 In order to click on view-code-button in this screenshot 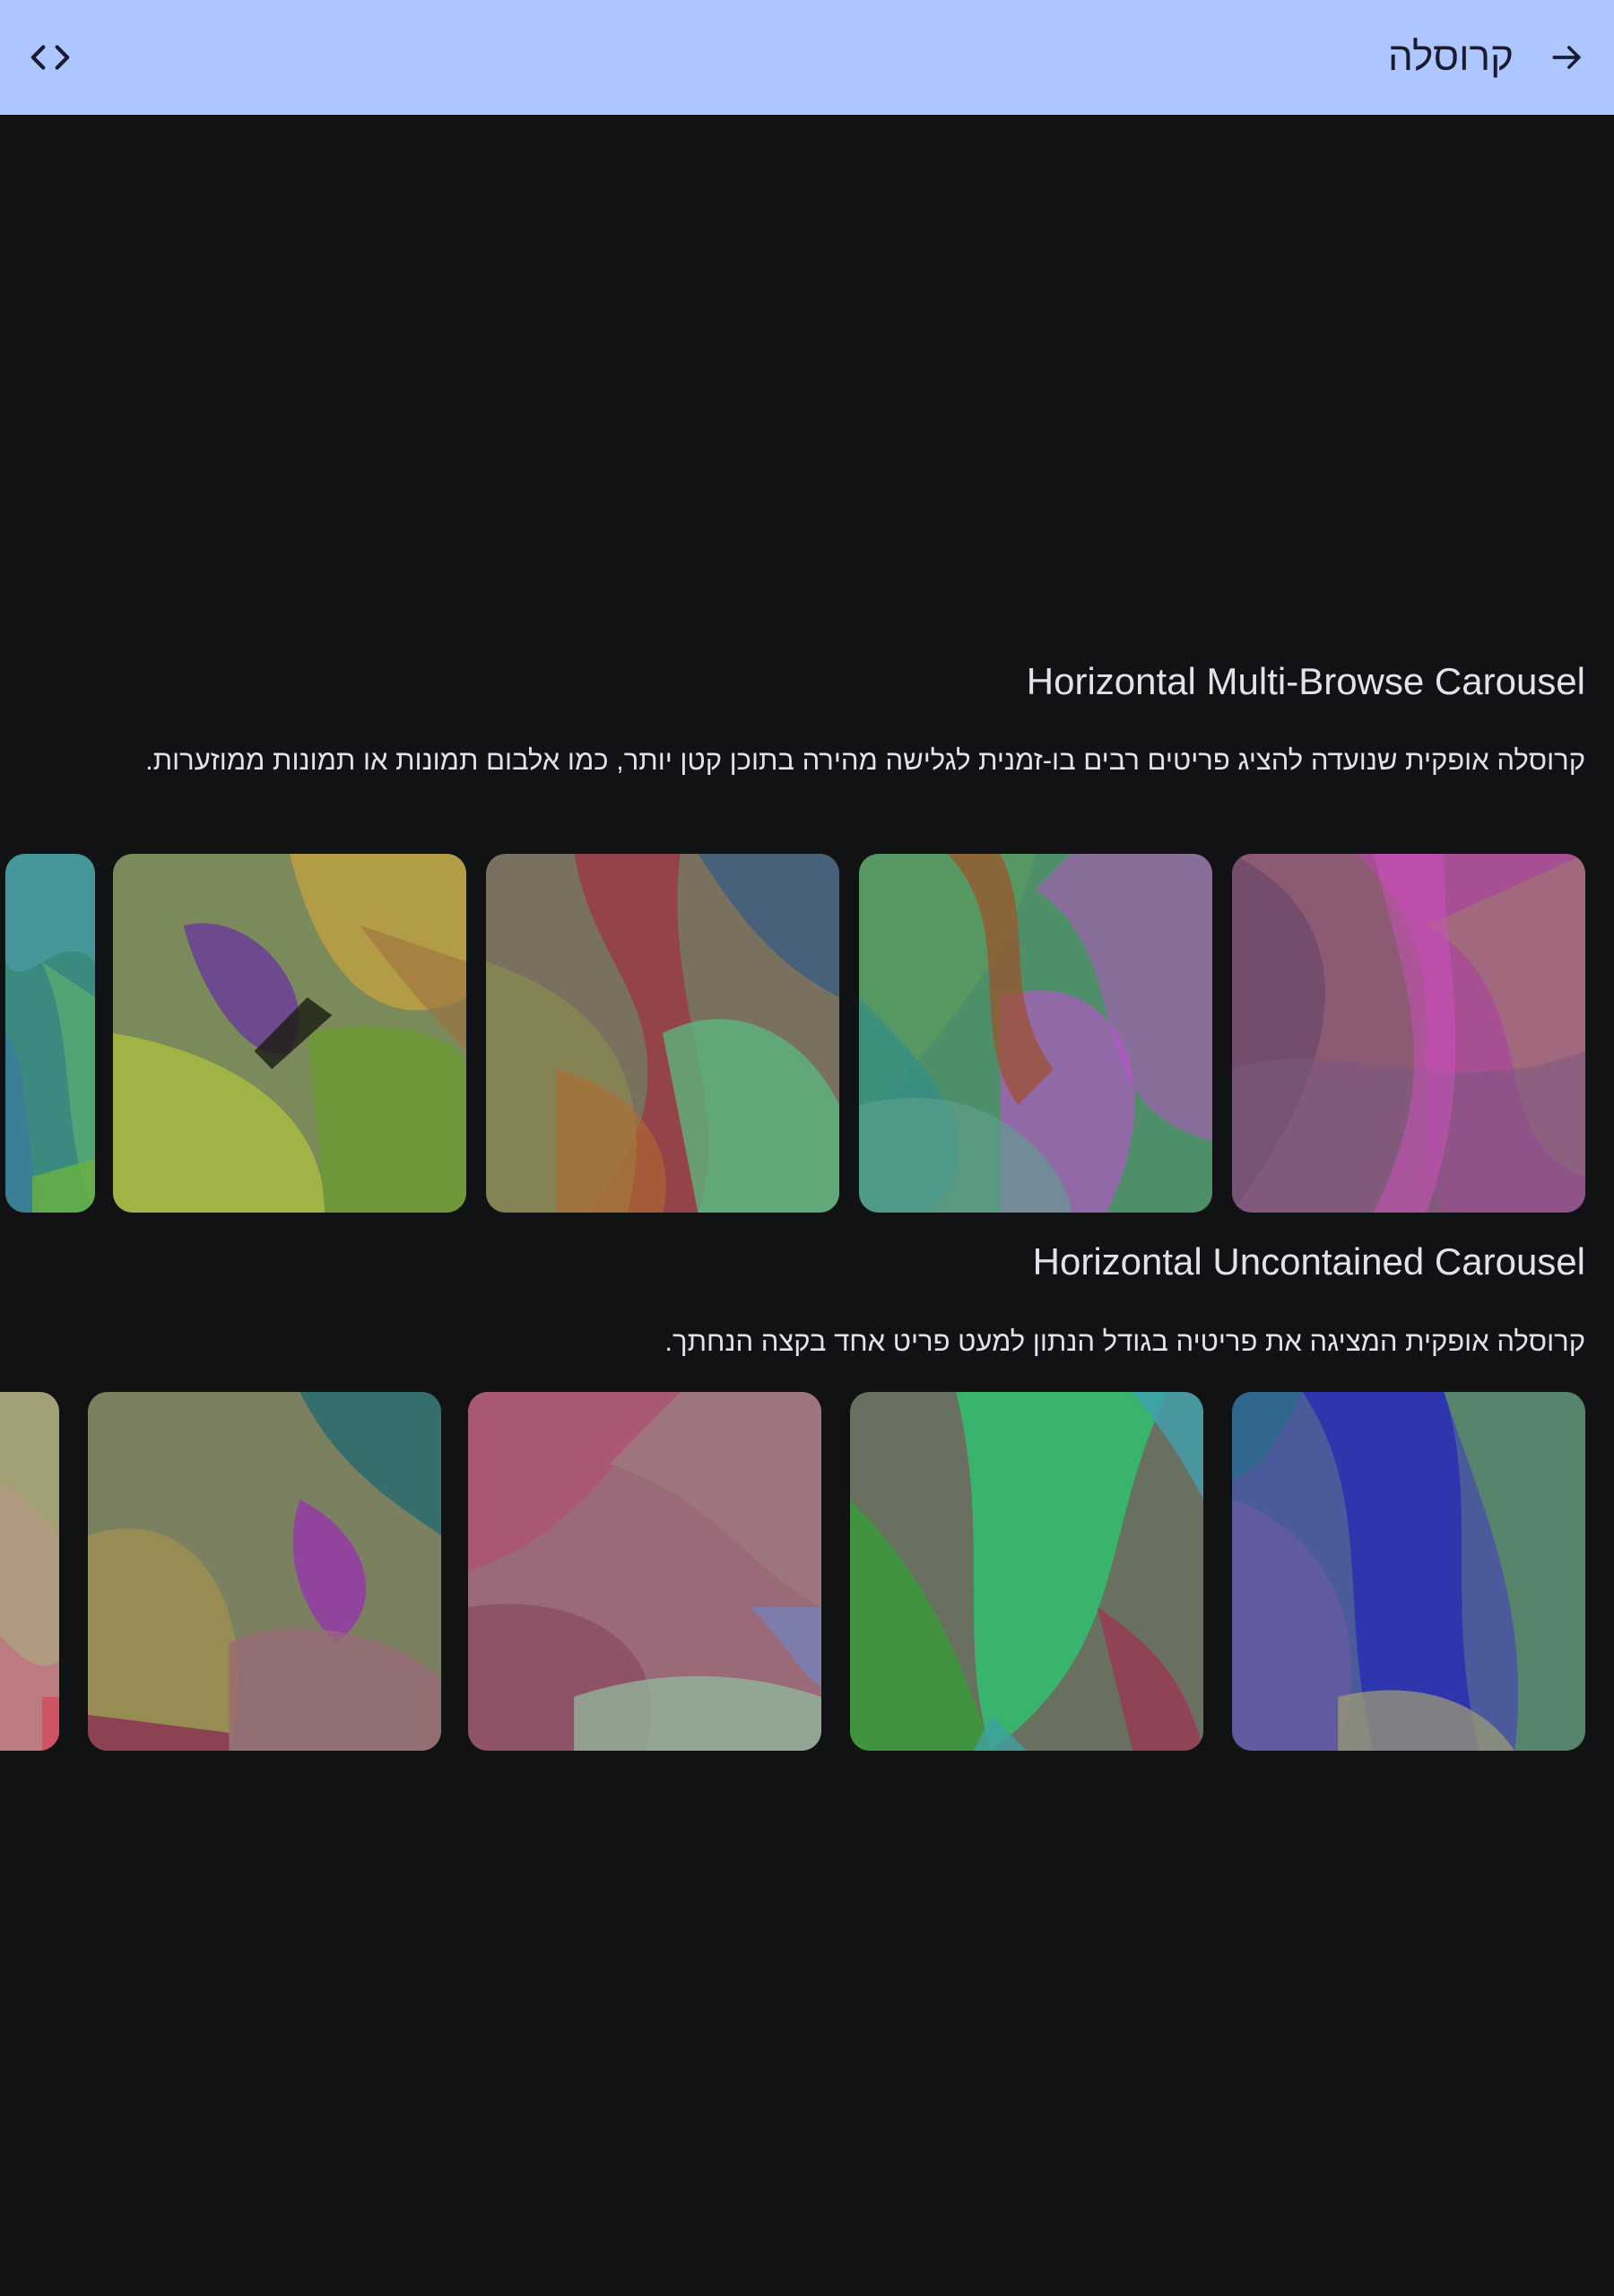, I will do `click(50, 57)`.